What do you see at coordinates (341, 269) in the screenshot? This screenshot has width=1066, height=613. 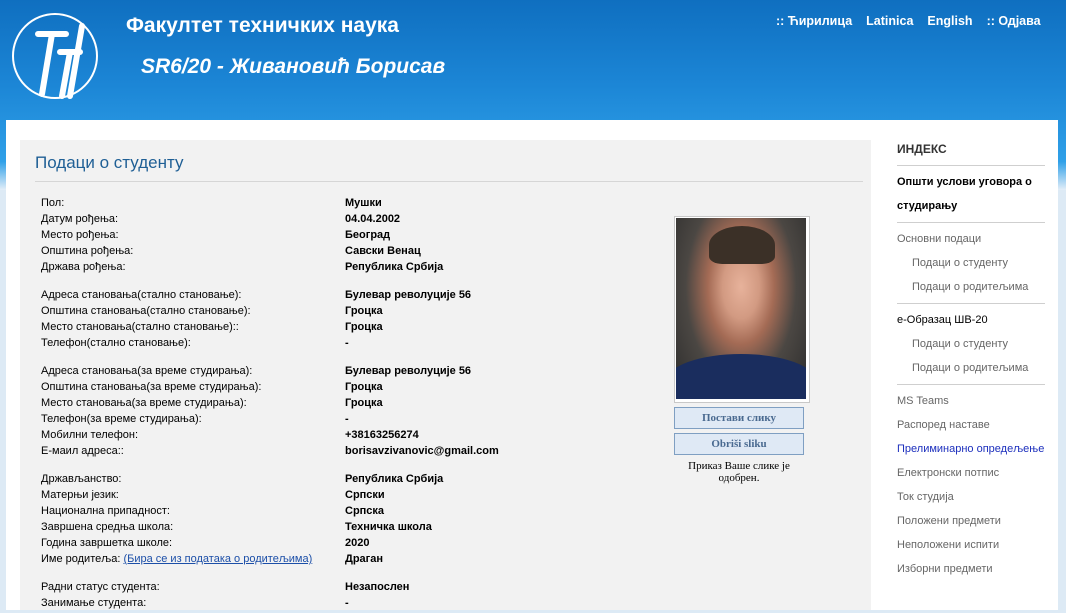 I see `data-row: Држава рођења: Република Србија` at bounding box center [341, 269].